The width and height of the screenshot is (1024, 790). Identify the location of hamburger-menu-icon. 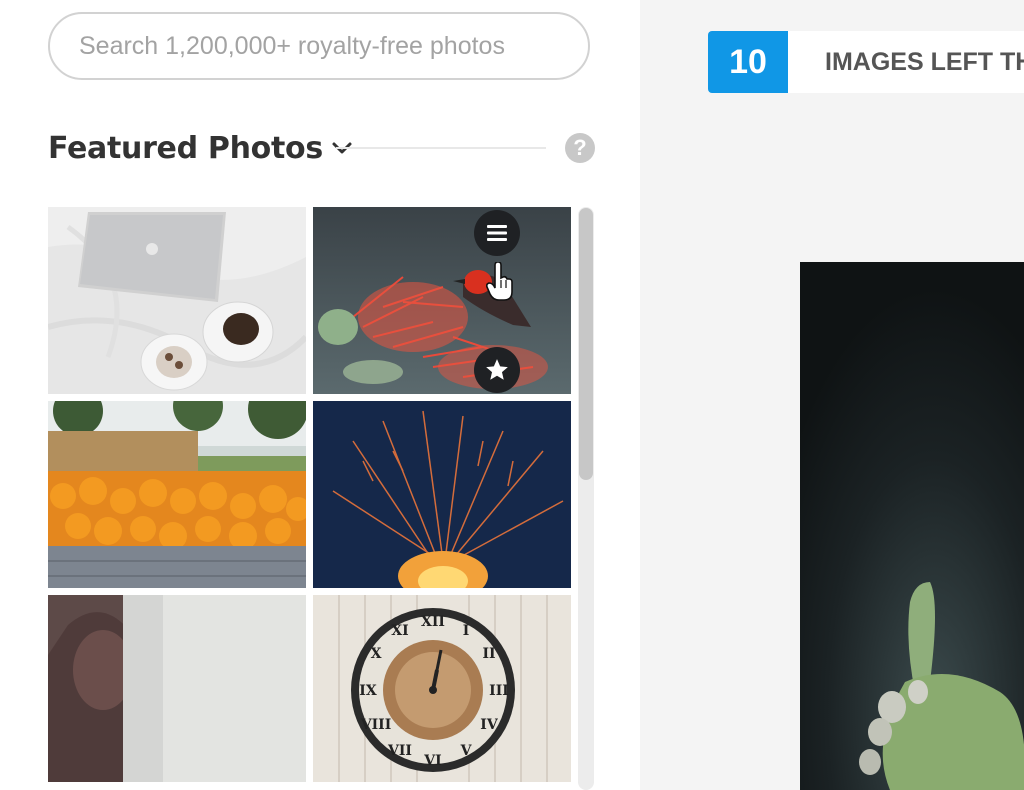
(497, 233).